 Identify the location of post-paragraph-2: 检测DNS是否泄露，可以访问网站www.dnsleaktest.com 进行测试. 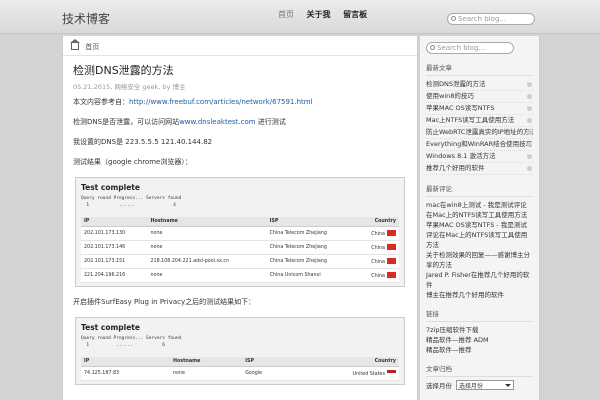
(240, 122).